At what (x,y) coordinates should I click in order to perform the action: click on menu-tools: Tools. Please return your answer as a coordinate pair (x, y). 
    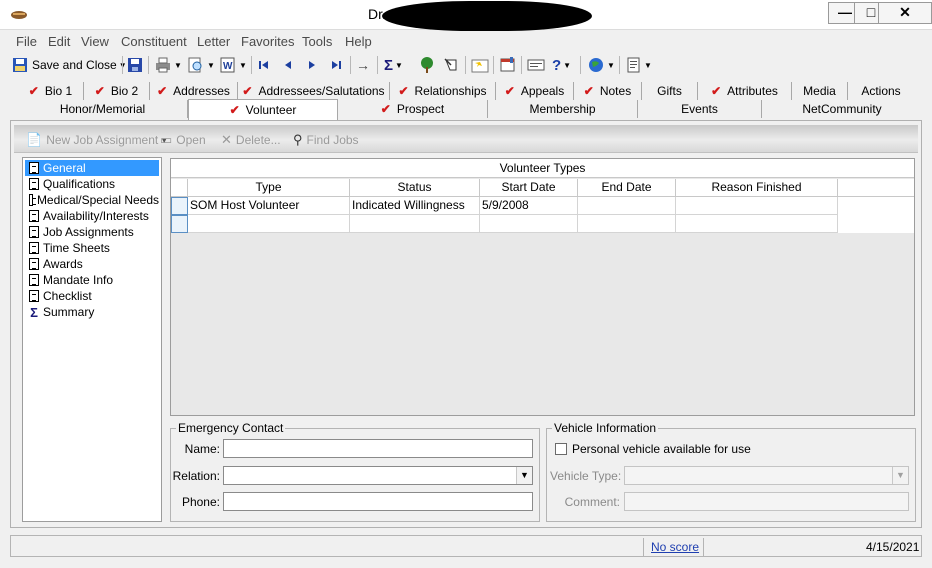
    Looking at the image, I should click on (317, 41).